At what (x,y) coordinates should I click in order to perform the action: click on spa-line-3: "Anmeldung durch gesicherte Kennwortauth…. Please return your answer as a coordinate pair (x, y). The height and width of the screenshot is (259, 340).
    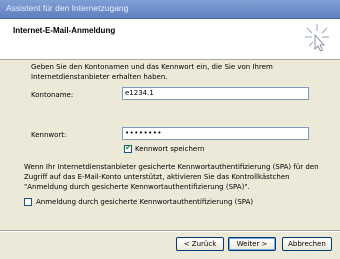
    Looking at the image, I should click on (137, 187).